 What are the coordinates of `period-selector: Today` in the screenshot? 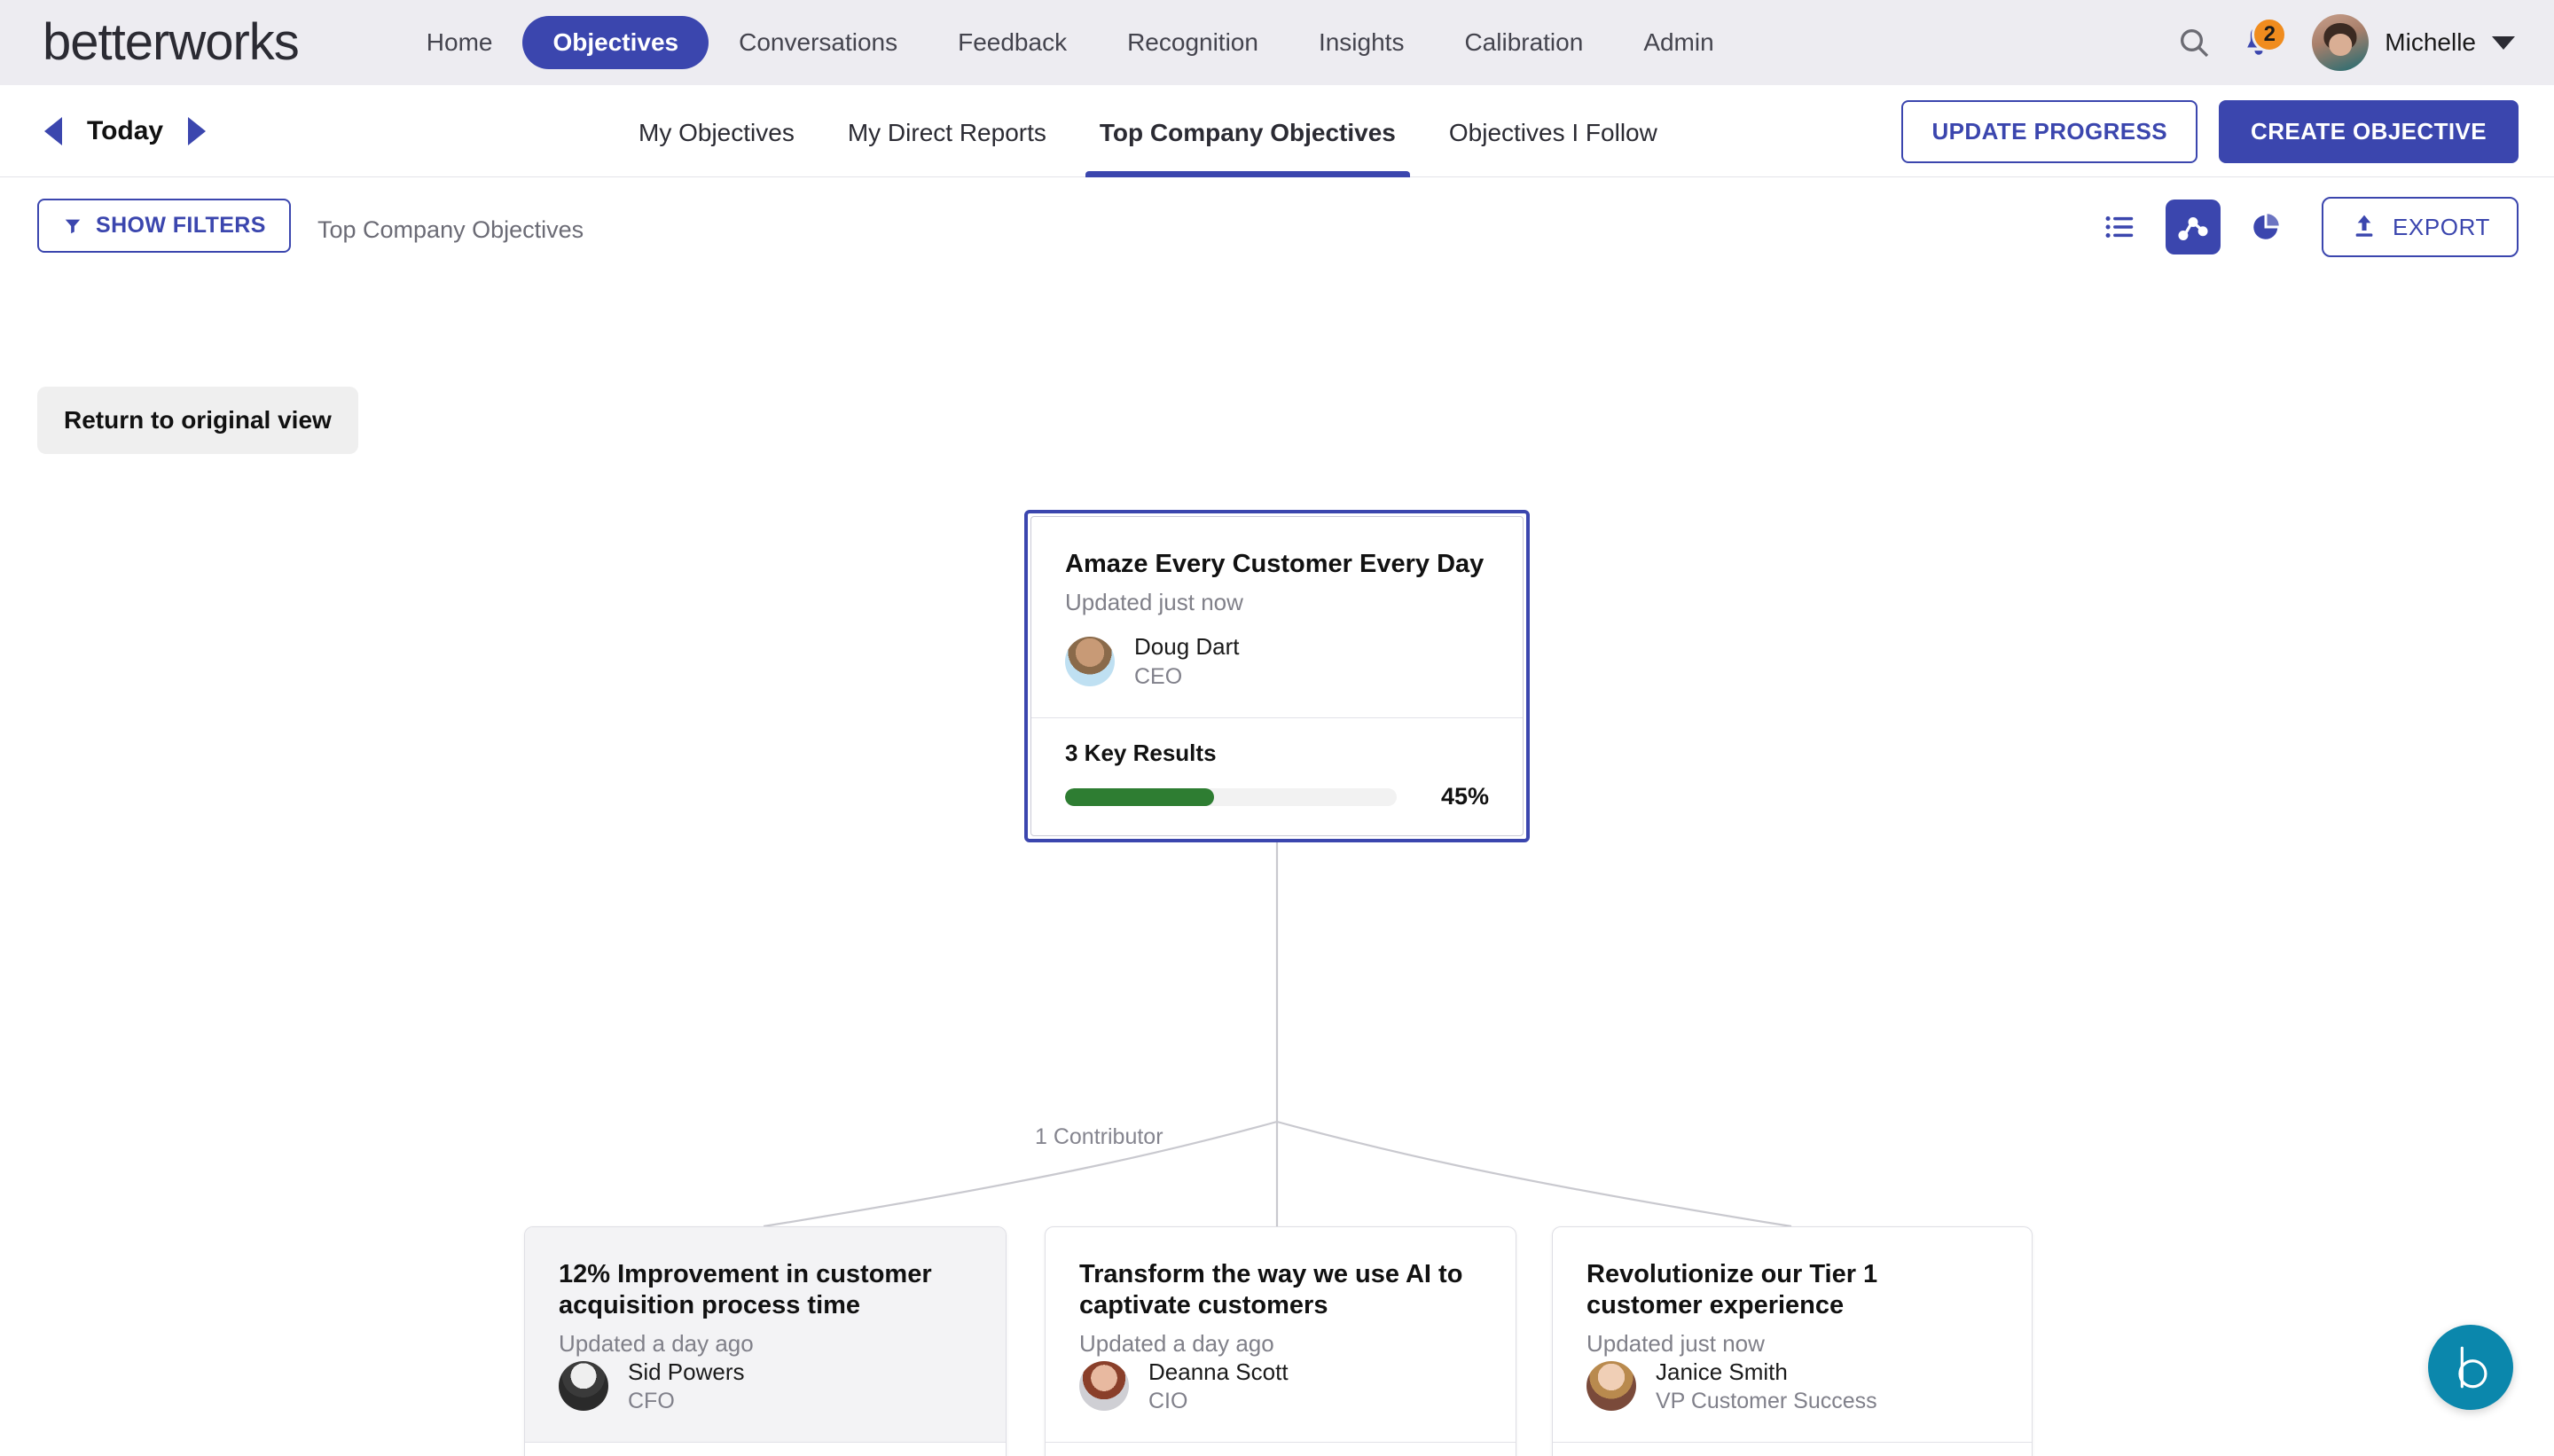 It's located at (125, 131).